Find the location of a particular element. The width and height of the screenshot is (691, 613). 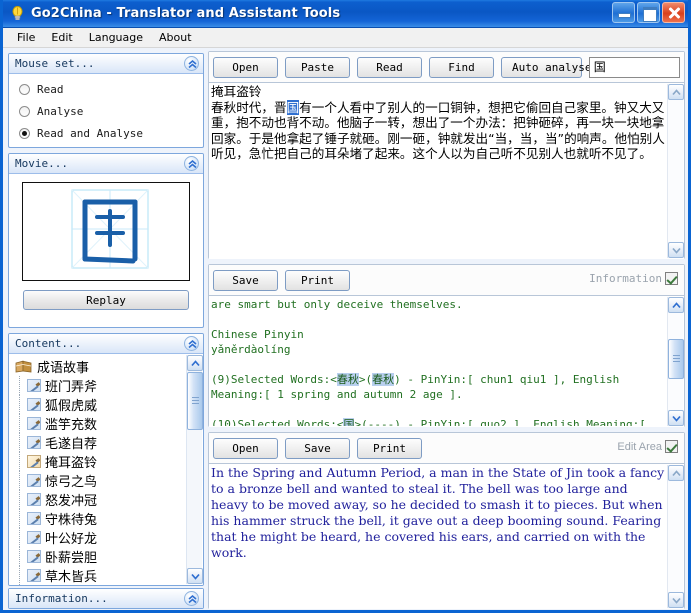

menu-item-file: File is located at coordinates (26, 37).